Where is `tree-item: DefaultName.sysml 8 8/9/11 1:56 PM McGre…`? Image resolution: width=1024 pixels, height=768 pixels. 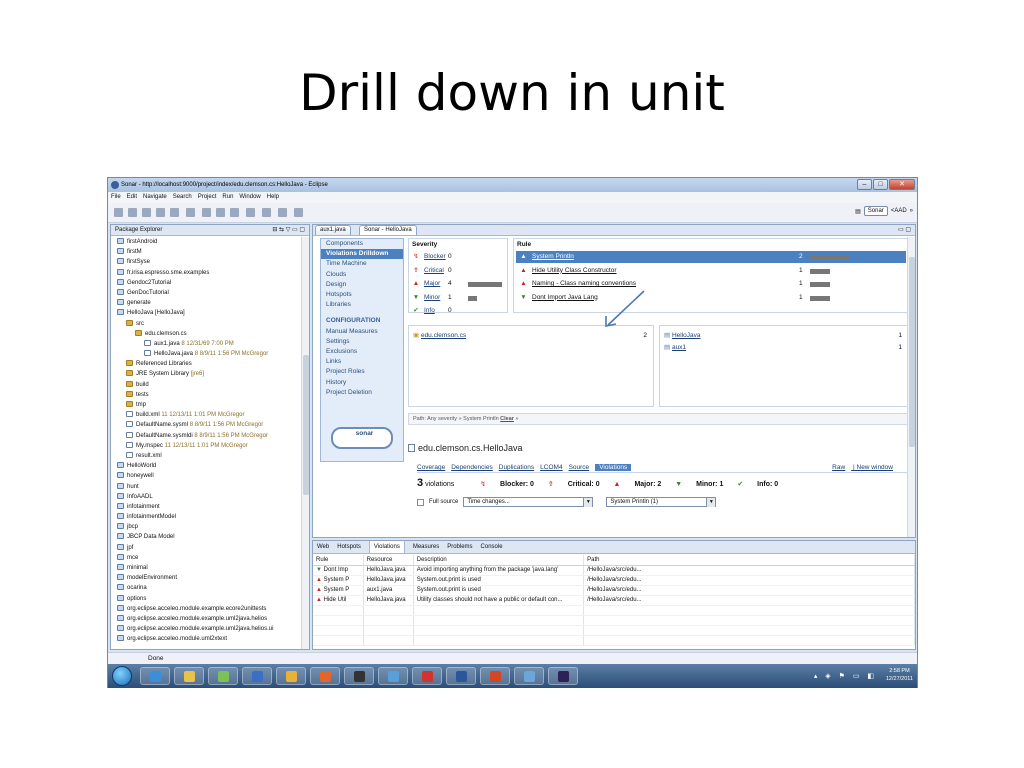 tree-item: DefaultName.sysml 8 8/9/11 1:56 PM McGre… is located at coordinates (206, 425).